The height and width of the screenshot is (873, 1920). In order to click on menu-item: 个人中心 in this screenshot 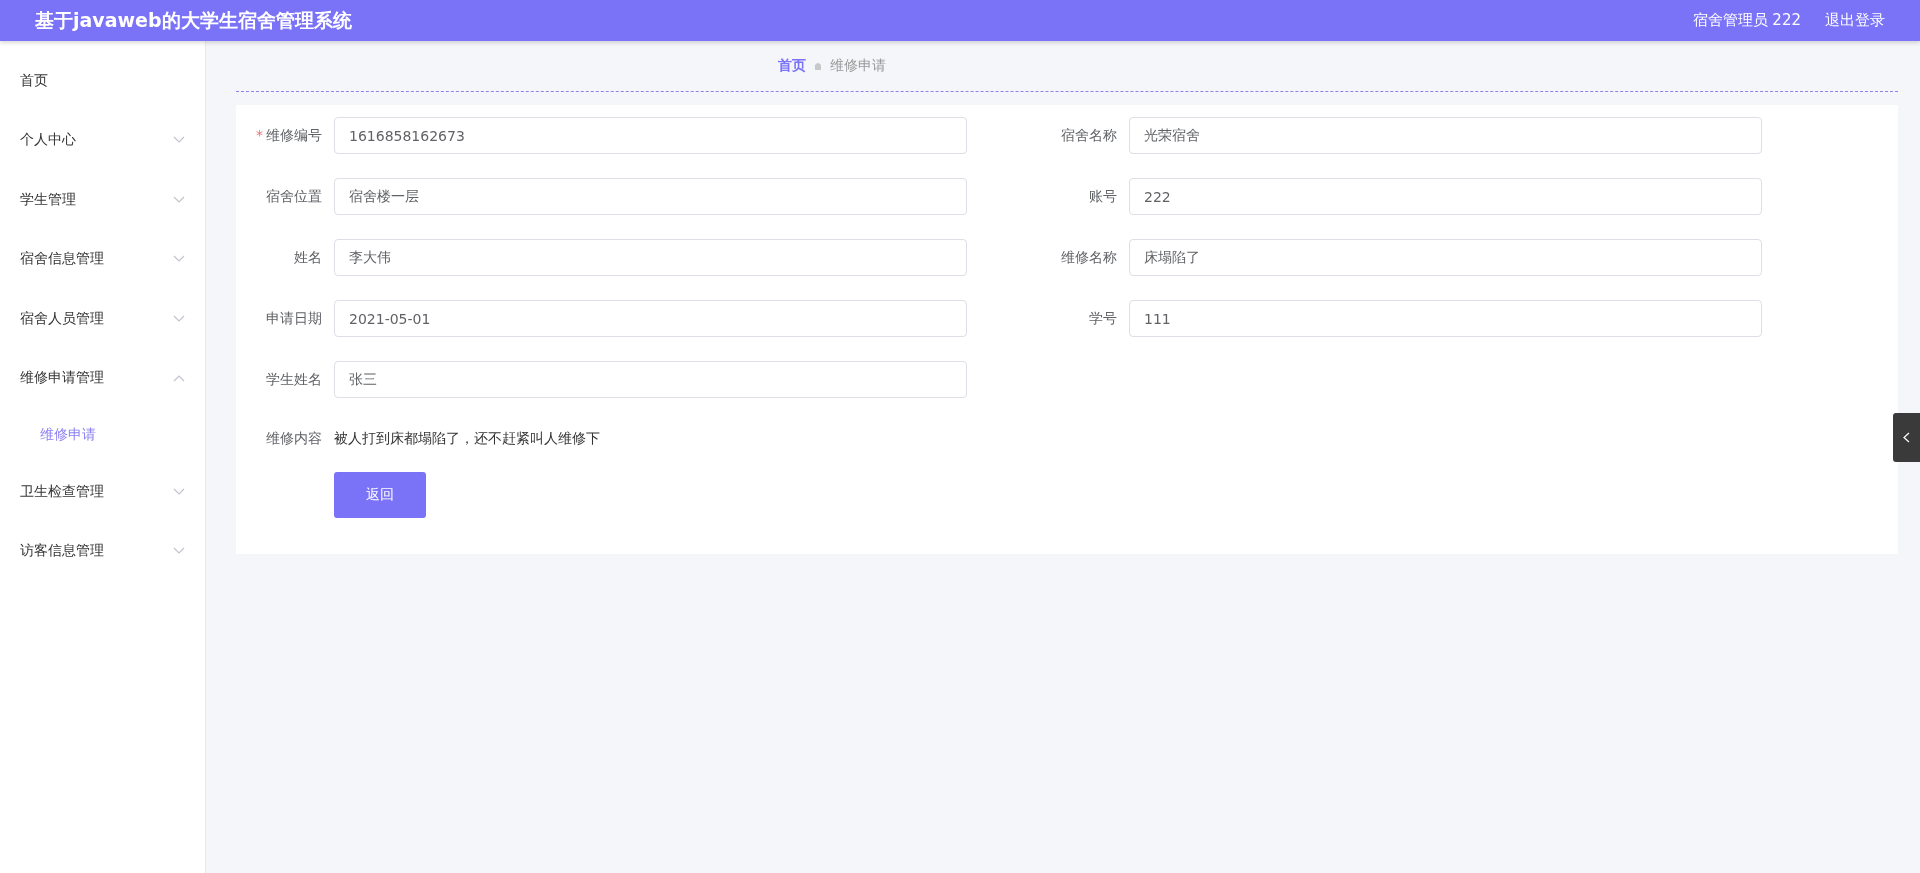, I will do `click(102, 140)`.